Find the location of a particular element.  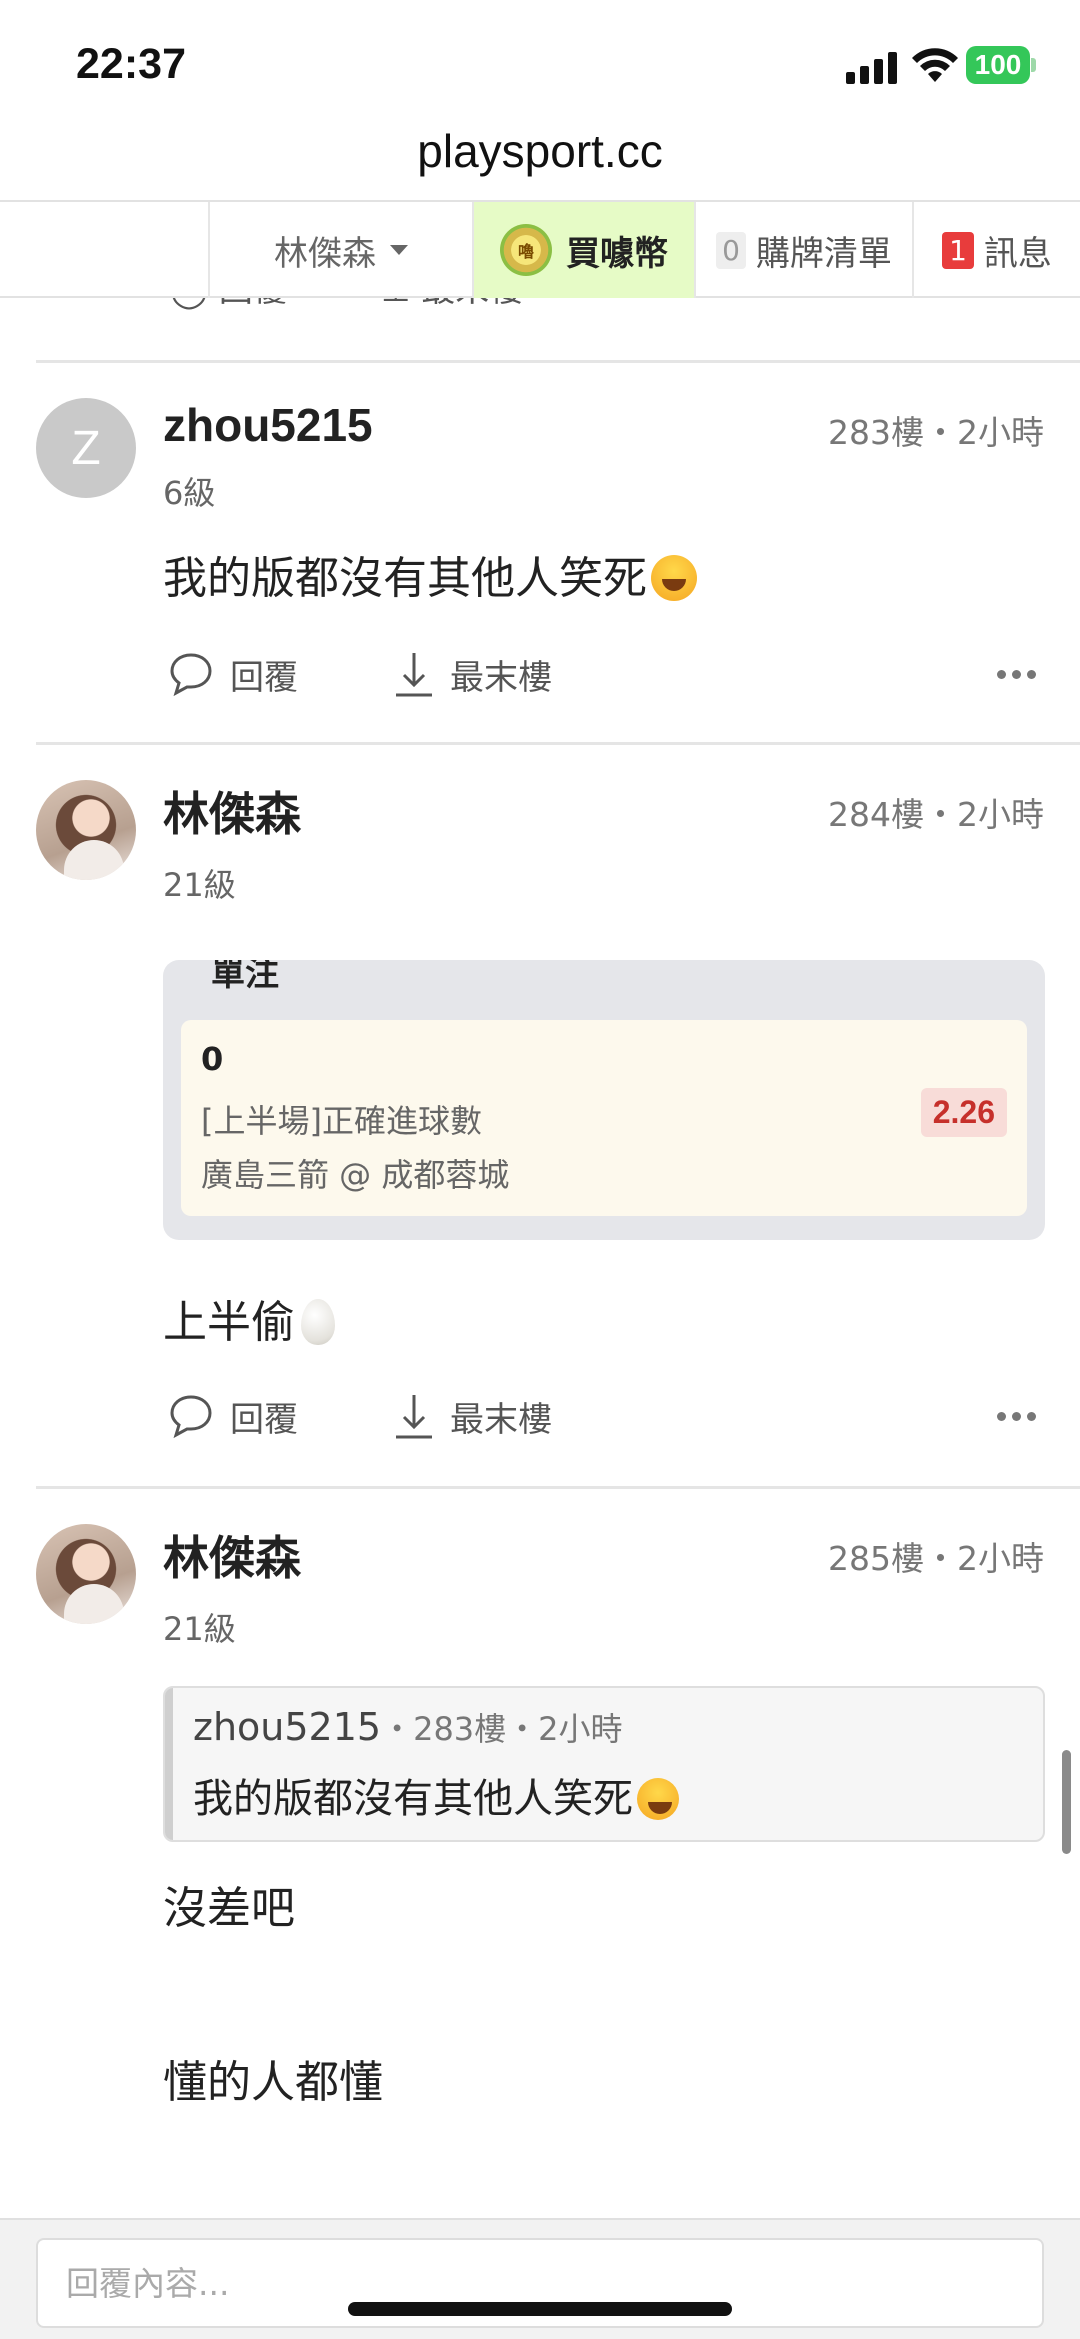

status-time: 22:37 is located at coordinates (131, 64).